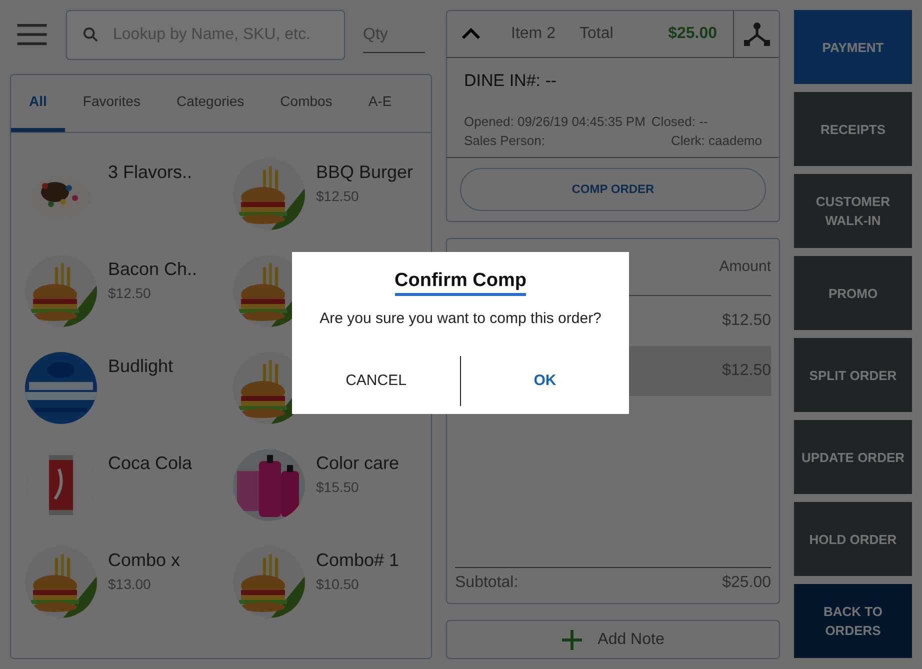 The width and height of the screenshot is (922, 669). I want to click on total-label: Total, so click(596, 34).